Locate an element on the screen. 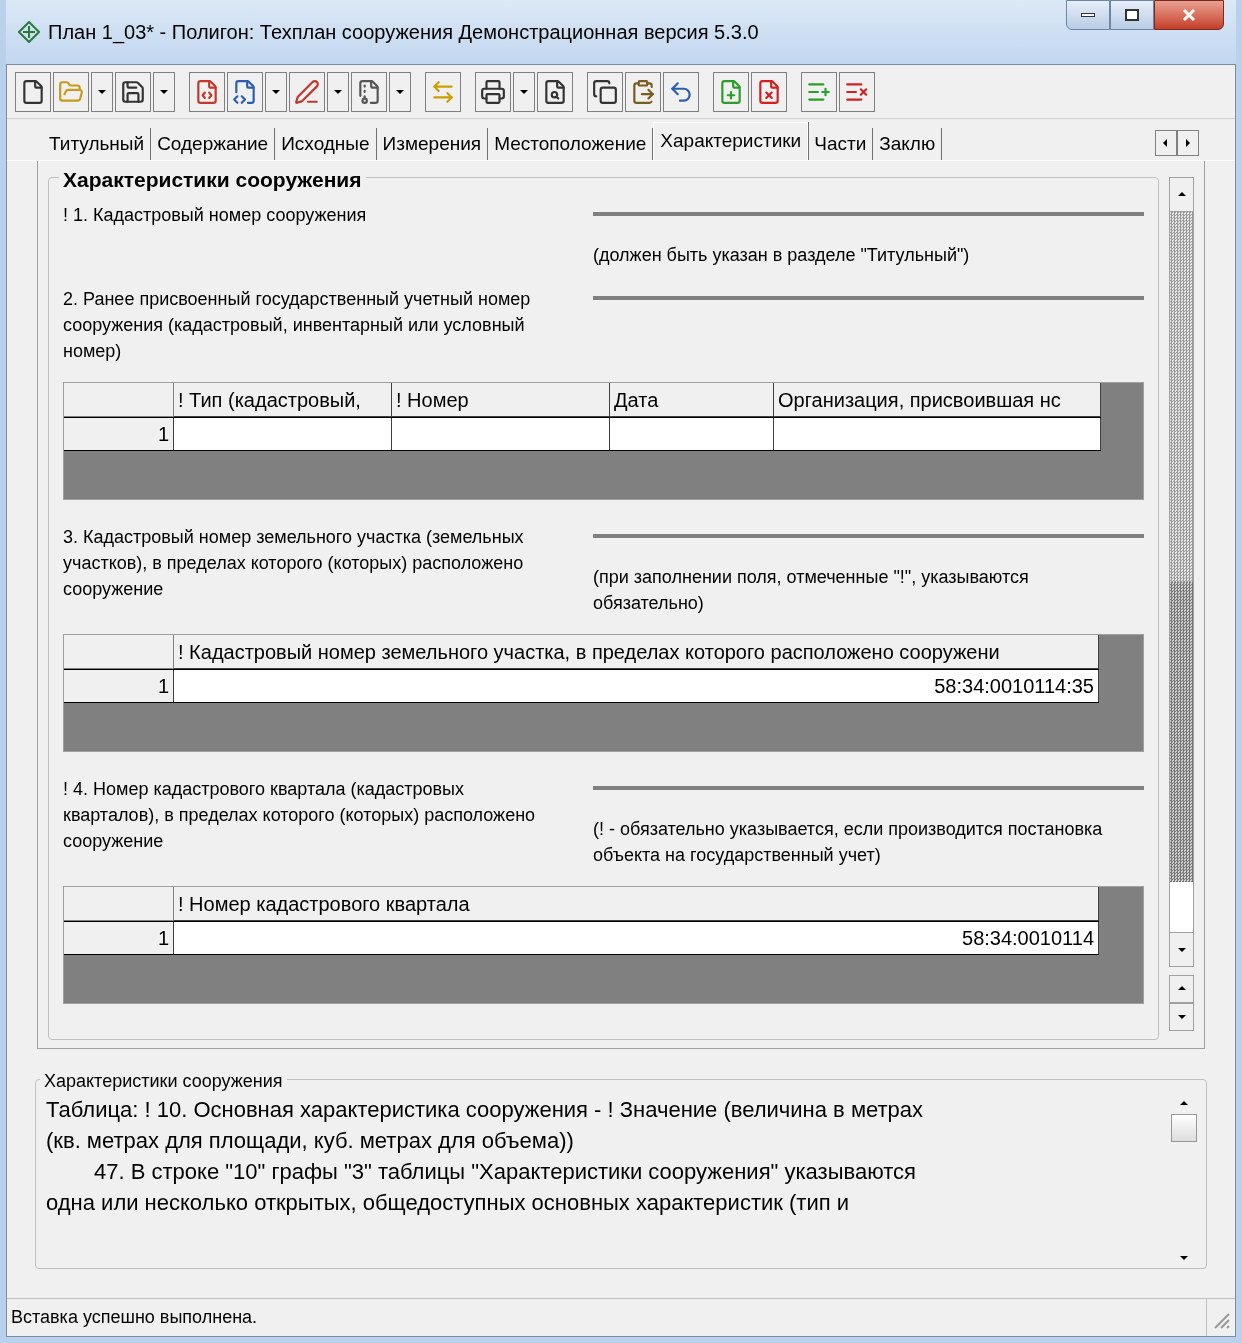 This screenshot has width=1242, height=1343. help-scroll-thumb is located at coordinates (1184, 1128).